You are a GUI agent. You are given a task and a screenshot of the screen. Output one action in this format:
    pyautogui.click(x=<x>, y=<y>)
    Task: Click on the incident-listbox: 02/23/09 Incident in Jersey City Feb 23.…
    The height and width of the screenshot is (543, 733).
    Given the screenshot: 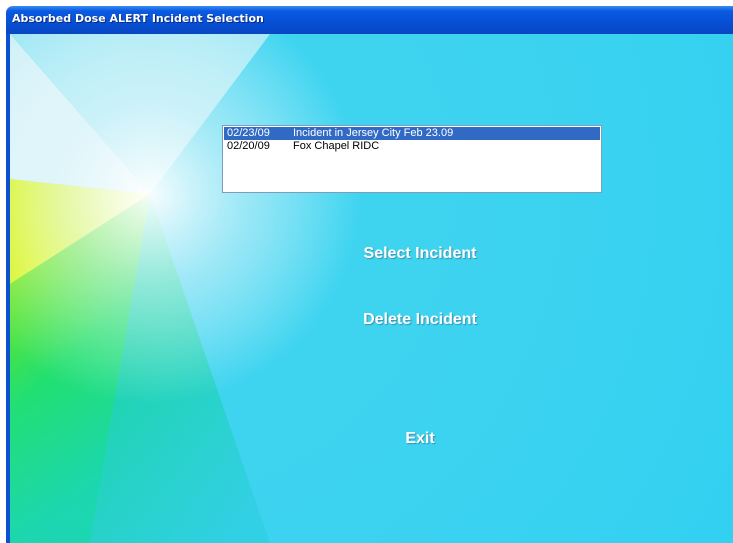 What is the action you would take?
    pyautogui.click(x=412, y=159)
    